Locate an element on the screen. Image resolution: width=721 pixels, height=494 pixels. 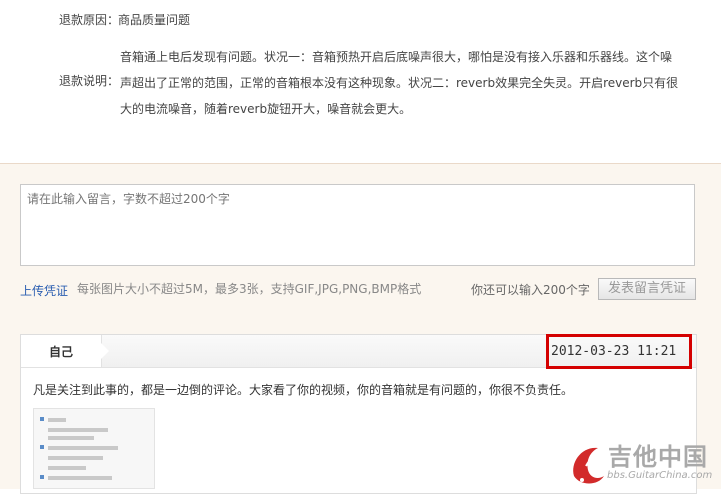
comment-author: 自己 is located at coordinates (61, 352).